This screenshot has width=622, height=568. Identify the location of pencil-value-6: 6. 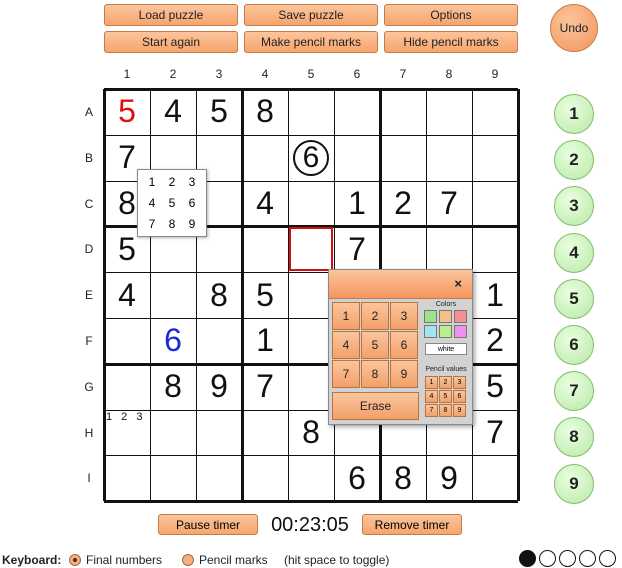
(459, 396).